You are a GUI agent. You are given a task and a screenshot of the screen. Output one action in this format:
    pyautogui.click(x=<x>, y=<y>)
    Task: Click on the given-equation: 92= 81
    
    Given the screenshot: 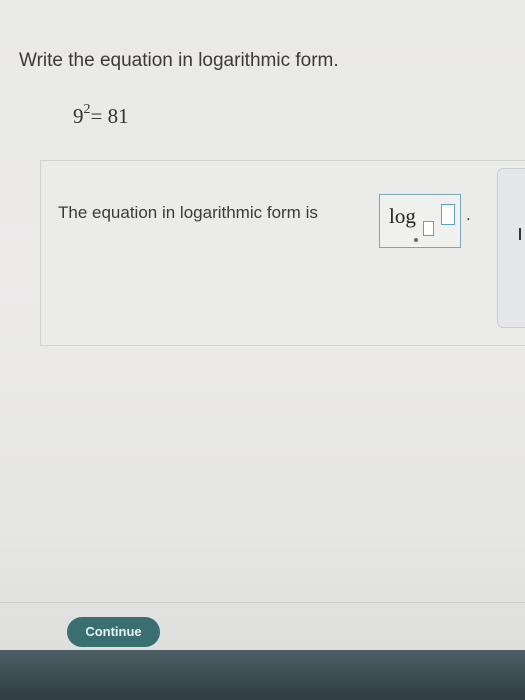 What is the action you would take?
    pyautogui.click(x=101, y=115)
    